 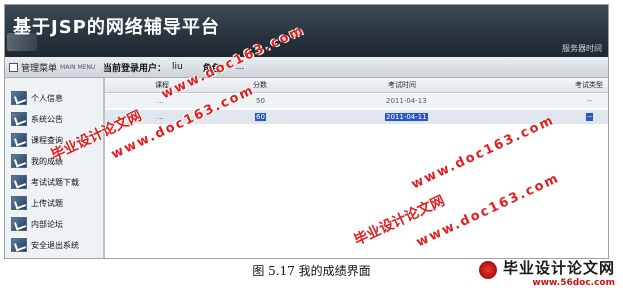 I want to click on table-header: 课程 分数 考试时间 考试类型, so click(x=356, y=85).